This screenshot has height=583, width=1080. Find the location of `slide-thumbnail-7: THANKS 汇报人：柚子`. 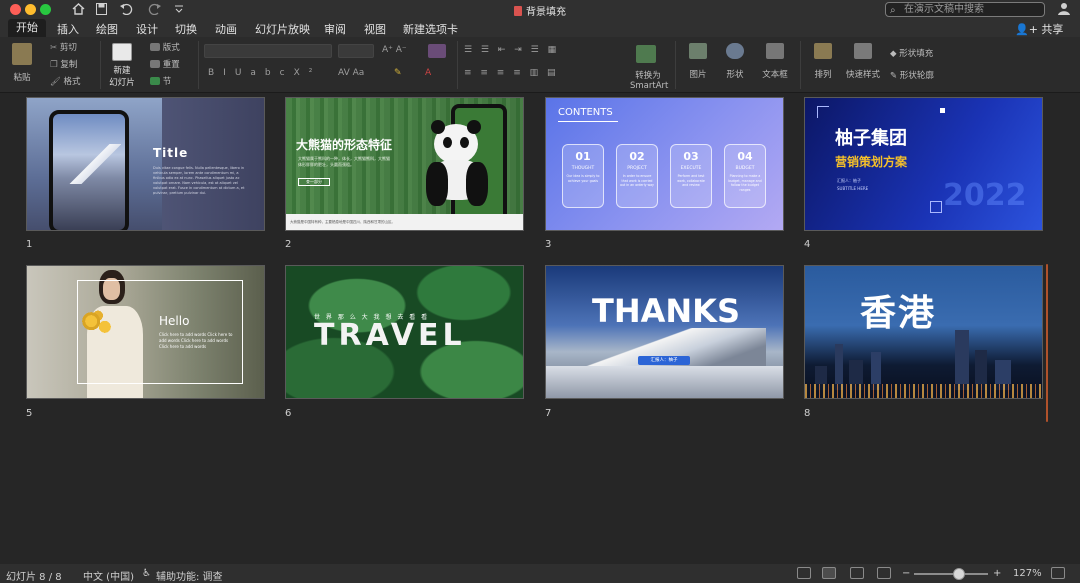

slide-thumbnail-7: THANKS 汇报人：柚子 is located at coordinates (664, 332).